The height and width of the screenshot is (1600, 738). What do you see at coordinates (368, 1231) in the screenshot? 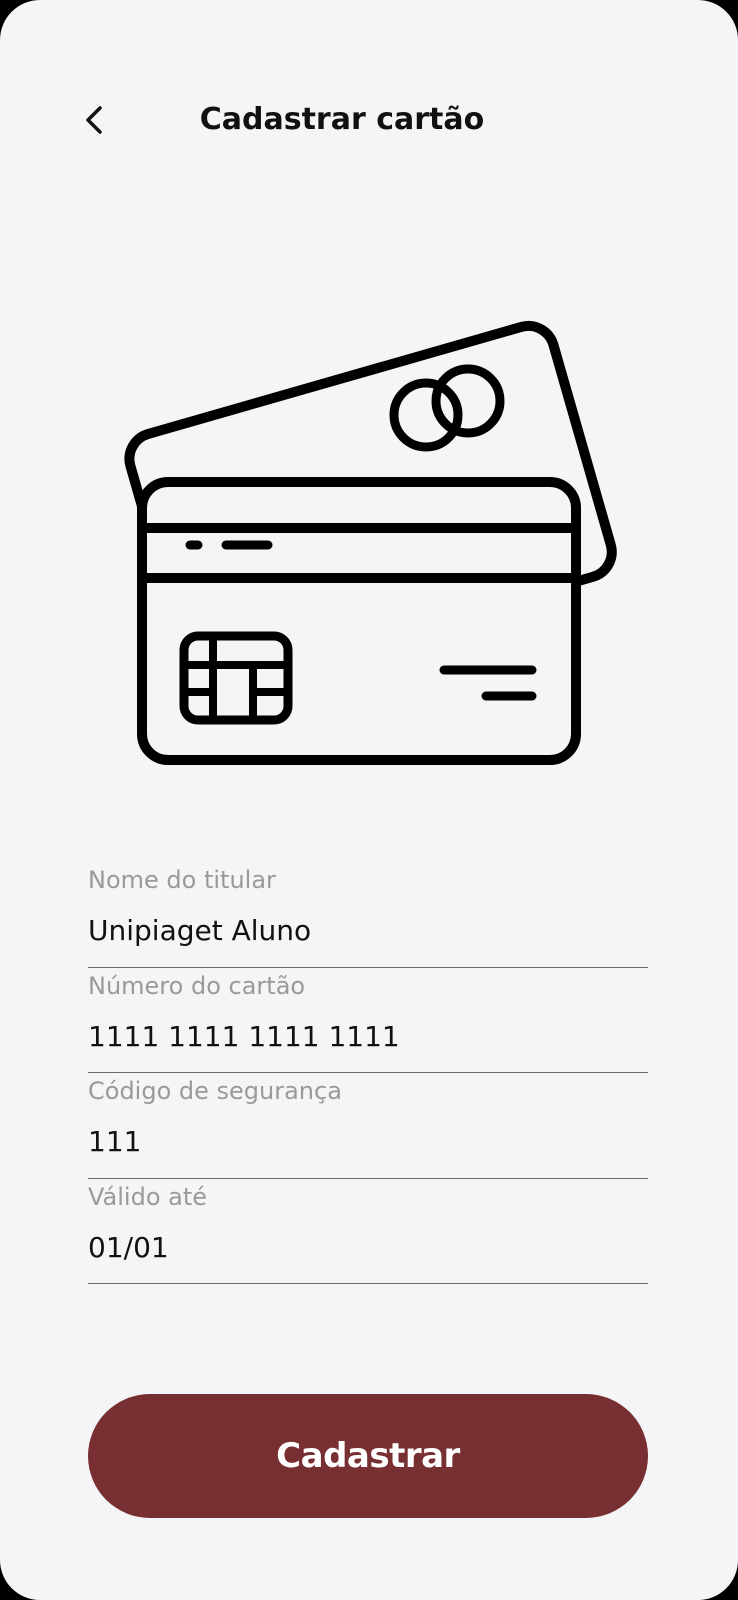
I see `expiry-date-field: Válido até 01/01` at bounding box center [368, 1231].